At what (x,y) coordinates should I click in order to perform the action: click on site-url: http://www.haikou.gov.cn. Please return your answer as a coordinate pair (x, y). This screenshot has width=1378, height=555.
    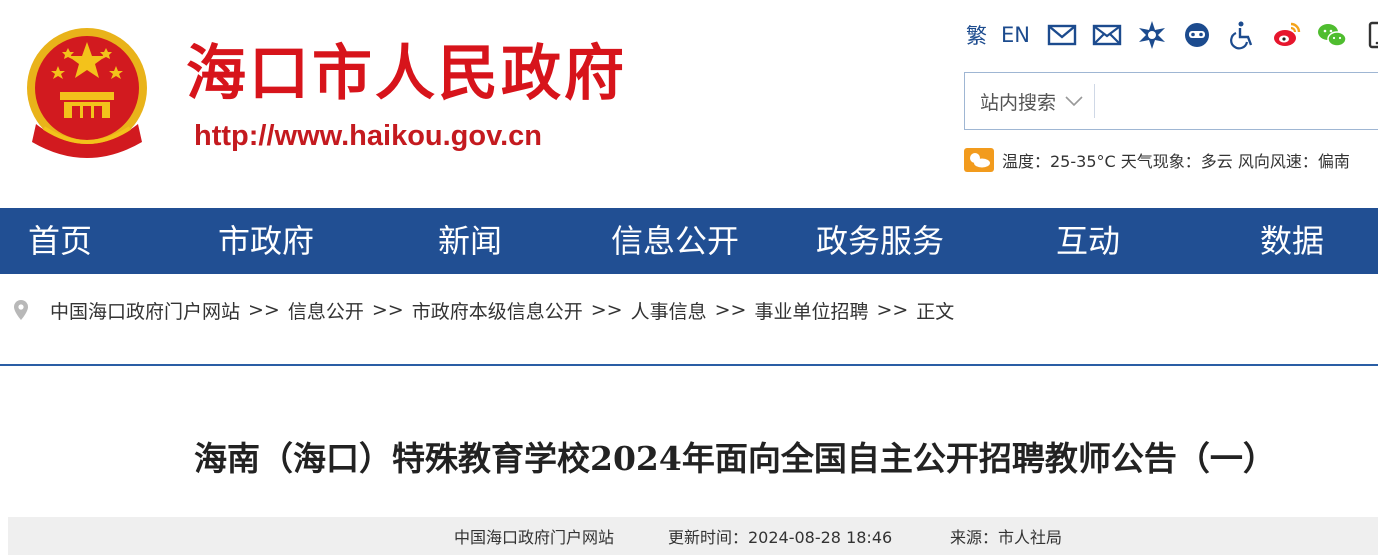
    Looking at the image, I should click on (368, 136).